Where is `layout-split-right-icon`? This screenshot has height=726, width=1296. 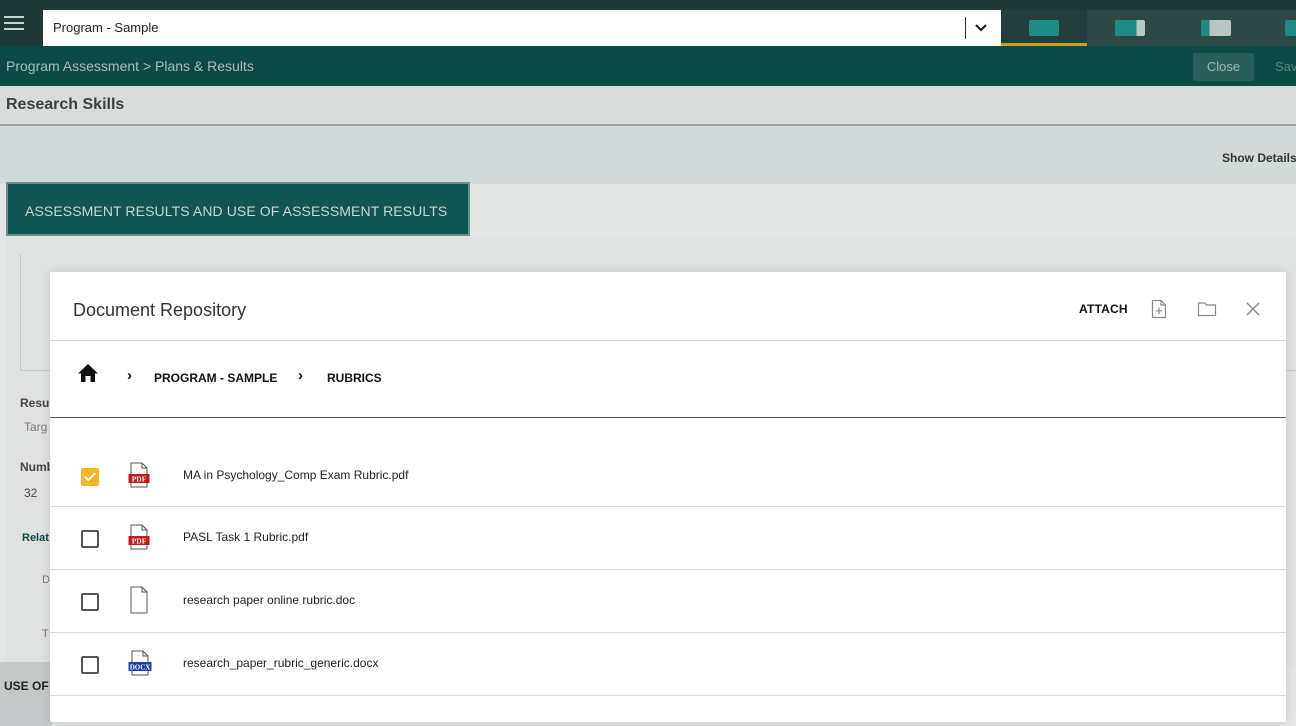 layout-split-right-icon is located at coordinates (1130, 28).